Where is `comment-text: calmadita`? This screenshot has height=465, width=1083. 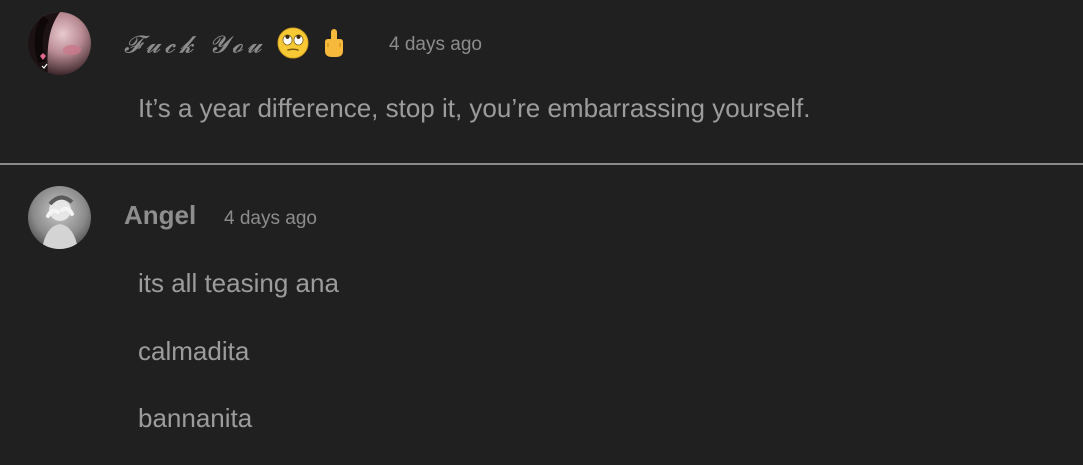 comment-text: calmadita is located at coordinates (194, 351).